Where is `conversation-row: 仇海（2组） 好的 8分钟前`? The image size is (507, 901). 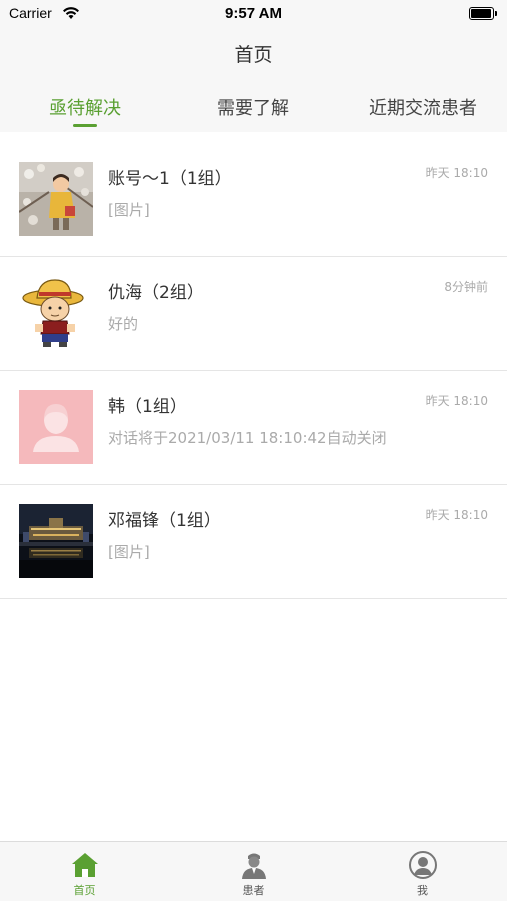 conversation-row: 仇海（2组） 好的 8分钟前 is located at coordinates (253, 314).